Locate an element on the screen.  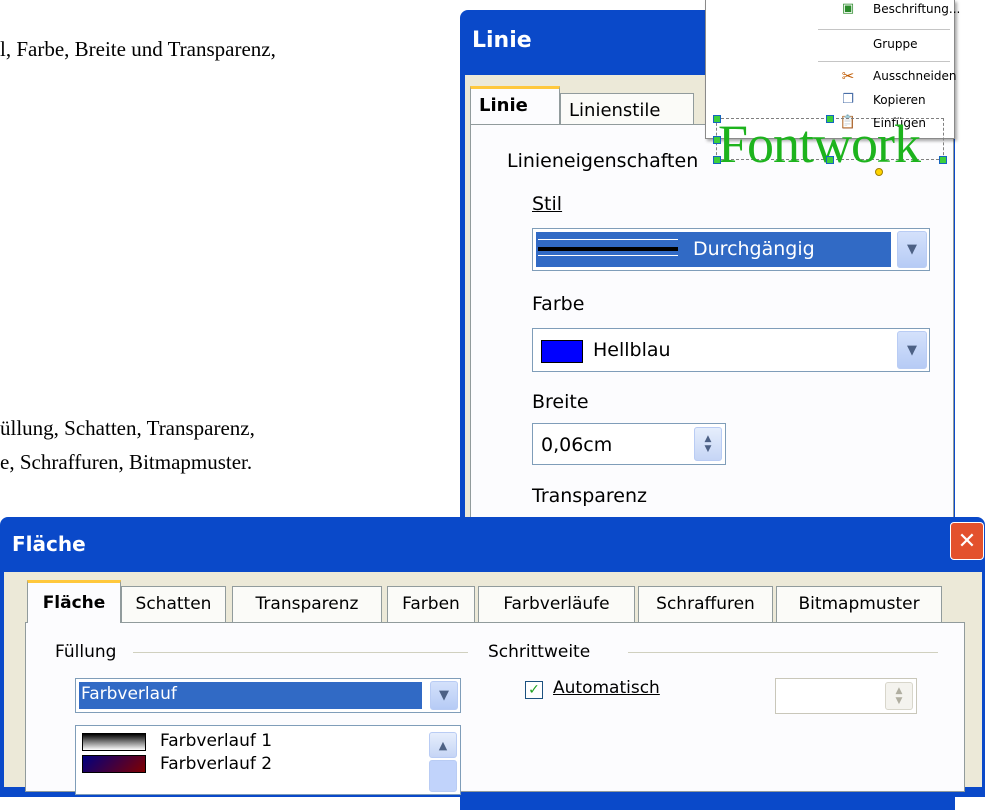
farbverlauf-listbox: Farbverlauf 1 Farbverlauf 2 ▲ is located at coordinates (268, 760).